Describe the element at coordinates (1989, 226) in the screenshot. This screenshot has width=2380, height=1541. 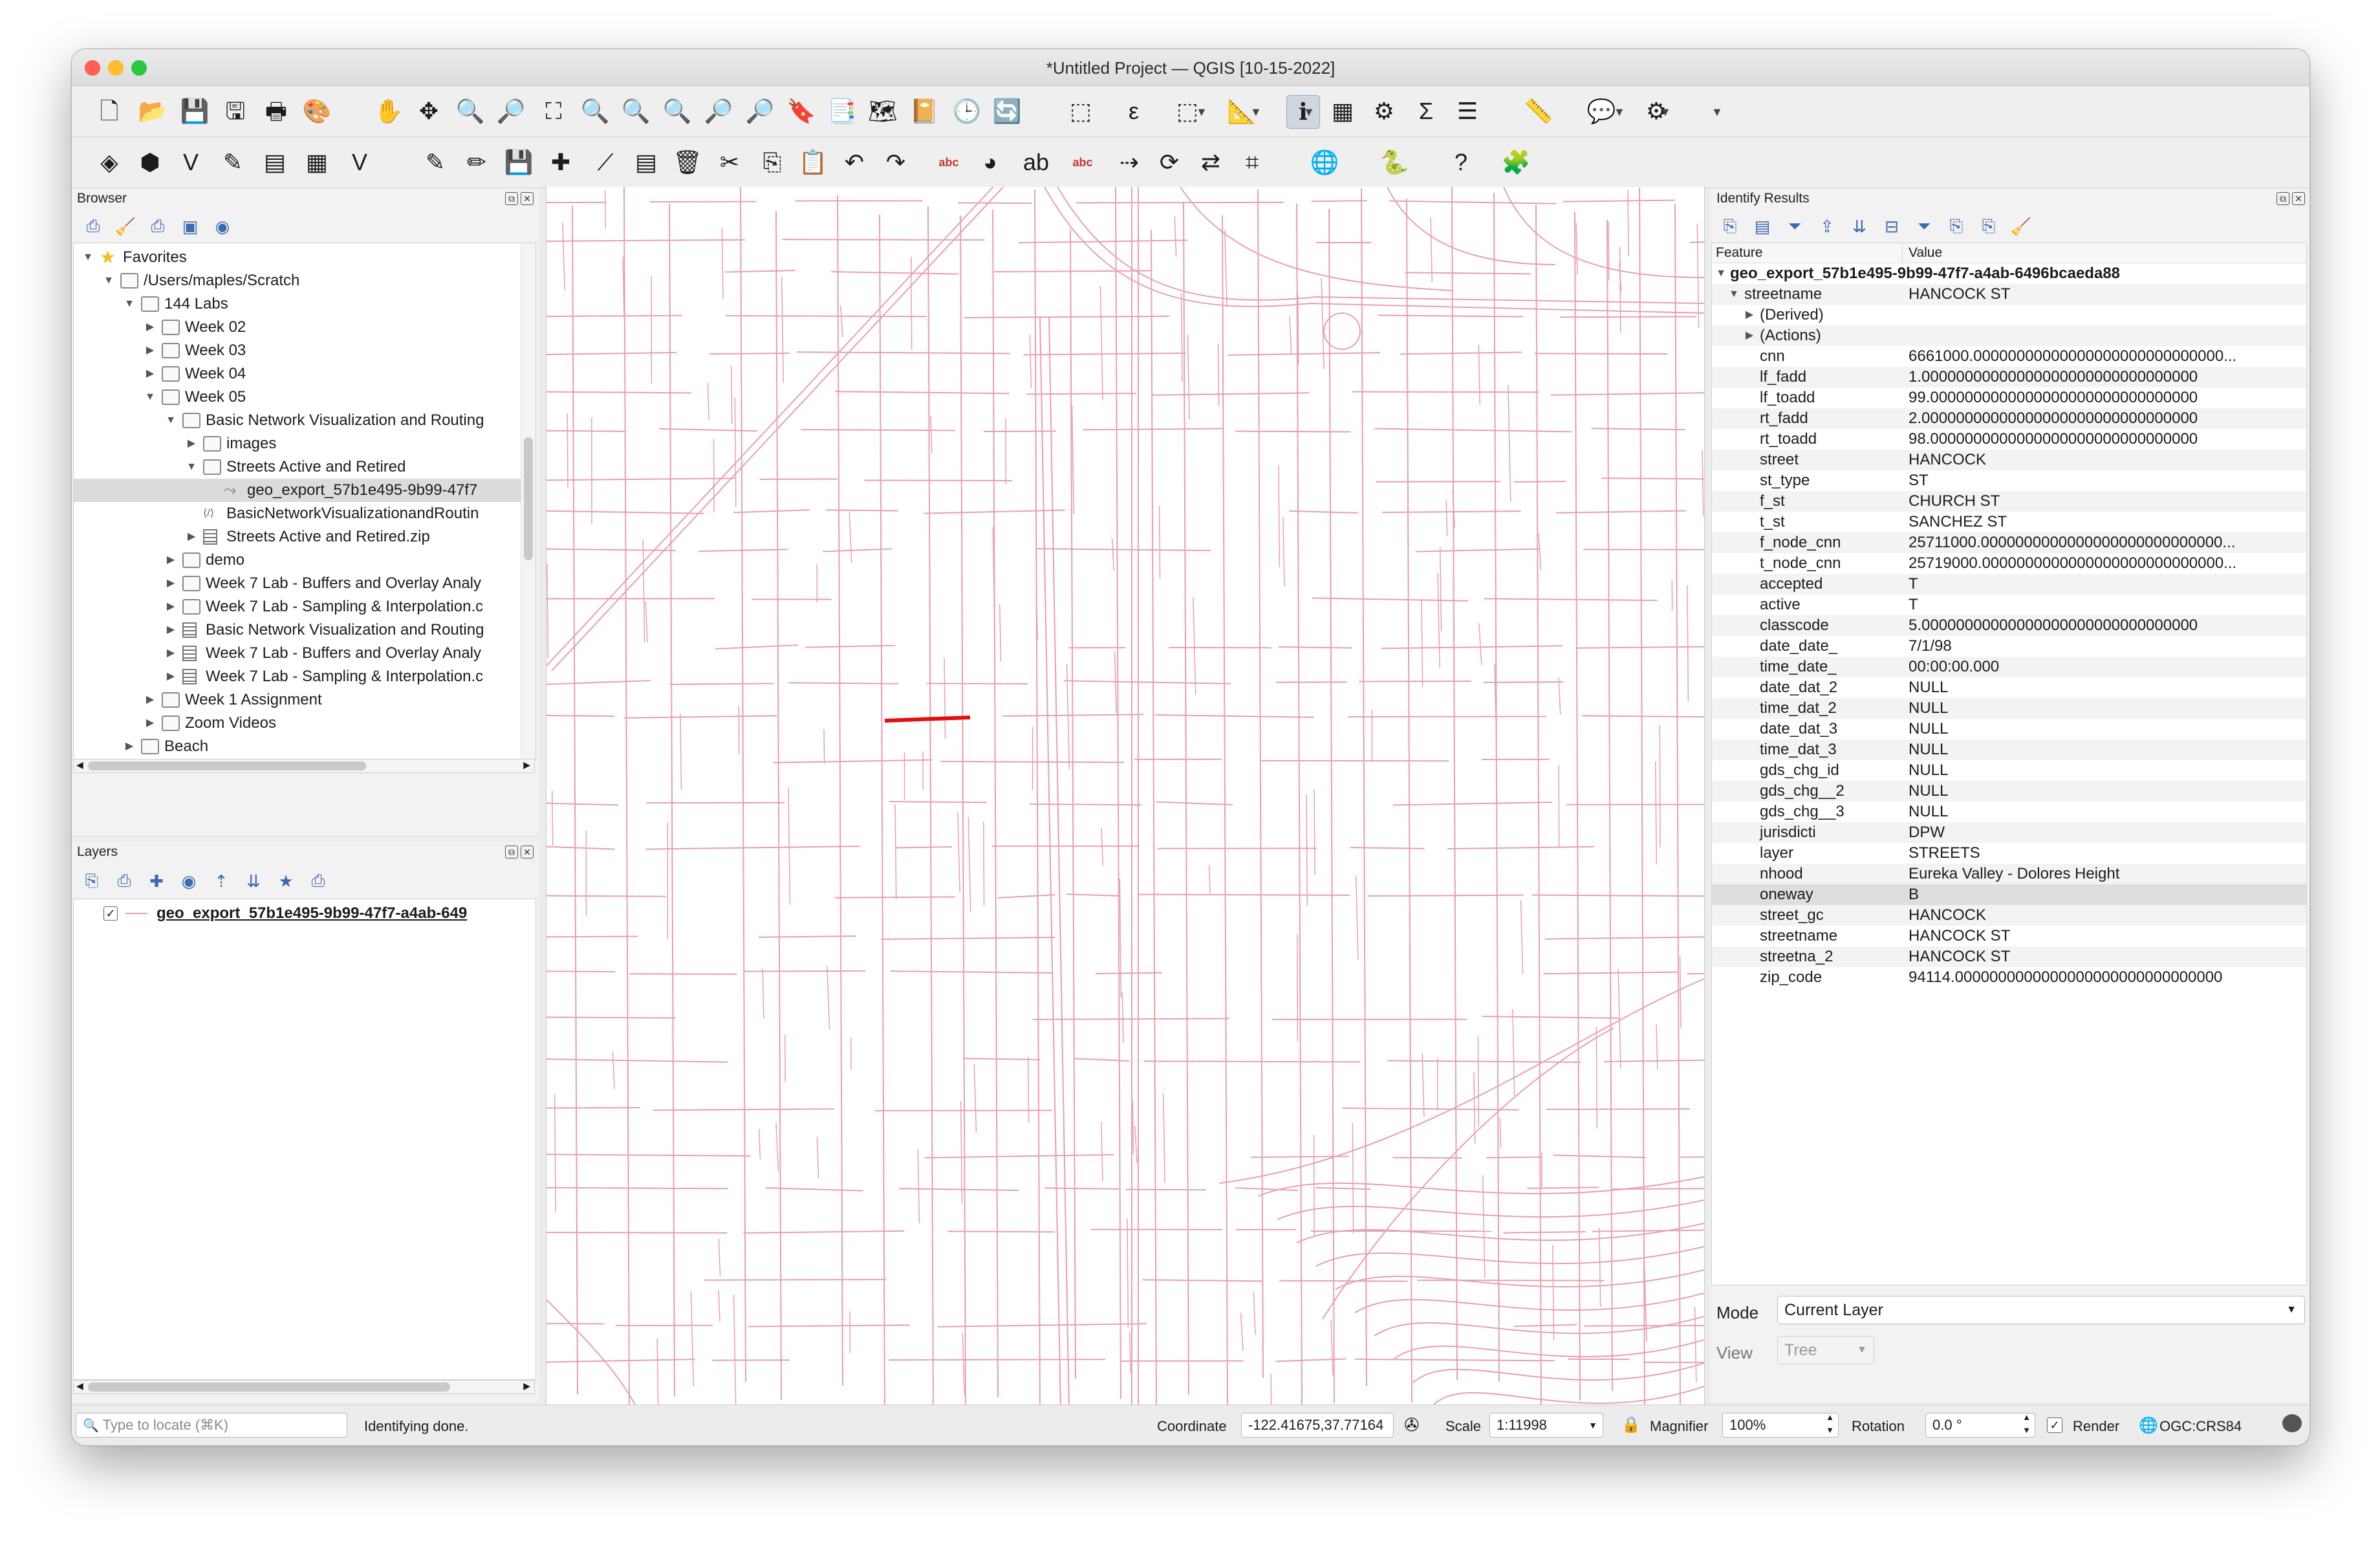
I see `settings-icon: ⎘` at that location.